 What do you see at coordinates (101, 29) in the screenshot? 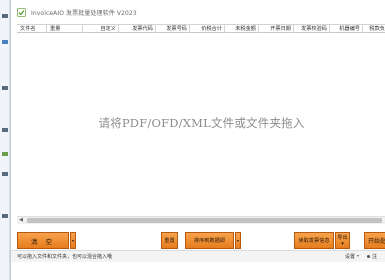
I see `column-header-custom: 自定义` at bounding box center [101, 29].